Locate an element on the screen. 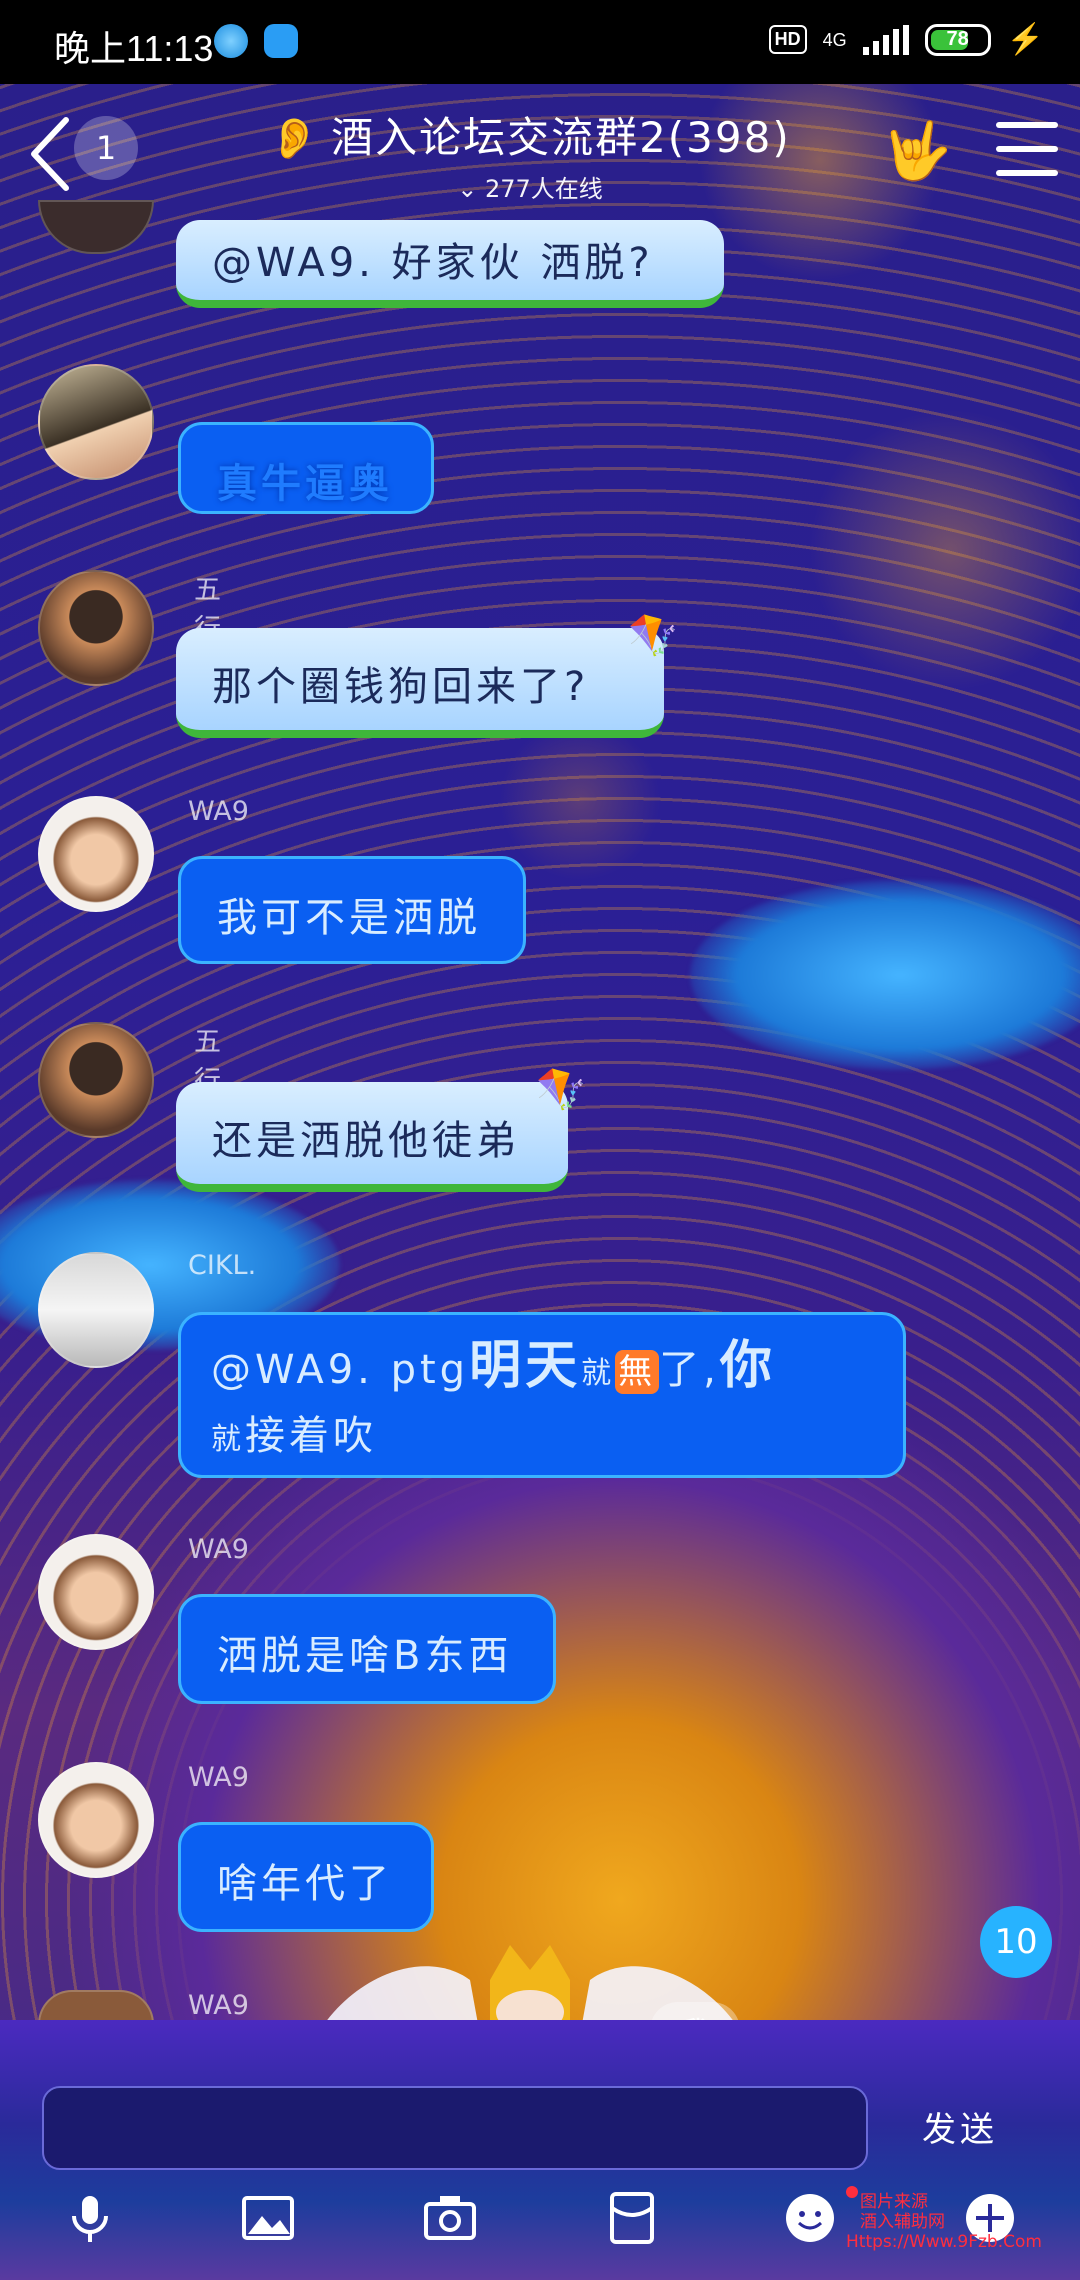 The height and width of the screenshot is (2280, 1080). chat-header: 1 👂 酒入论坛交流群2(398) ⌄ 277人在线 🤟 is located at coordinates (540, 152).